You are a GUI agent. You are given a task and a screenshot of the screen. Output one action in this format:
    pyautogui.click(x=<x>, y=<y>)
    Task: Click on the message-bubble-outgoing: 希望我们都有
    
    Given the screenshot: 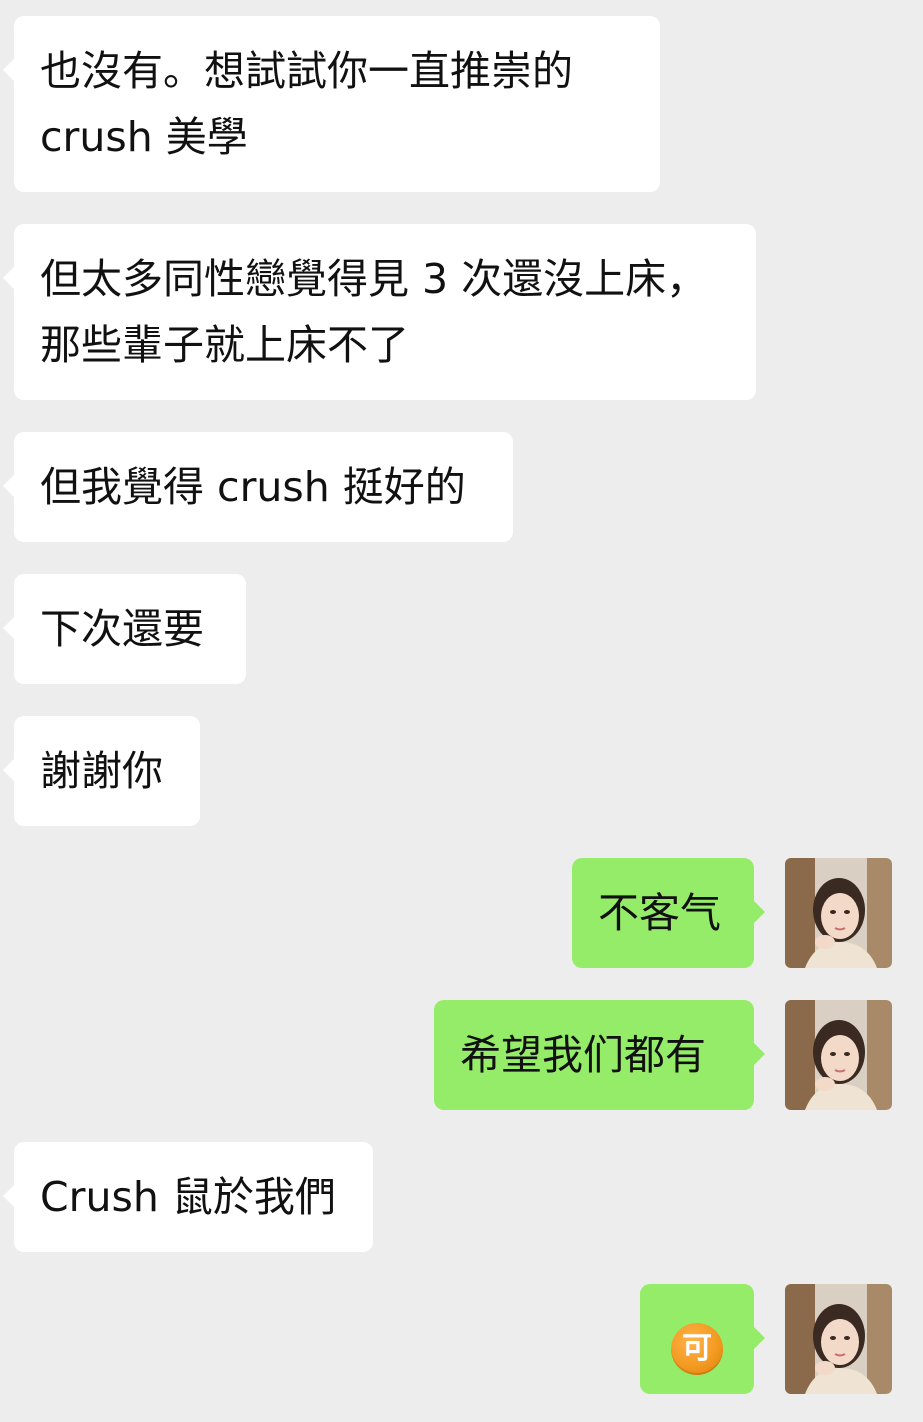 What is the action you would take?
    pyautogui.click(x=599, y=1055)
    